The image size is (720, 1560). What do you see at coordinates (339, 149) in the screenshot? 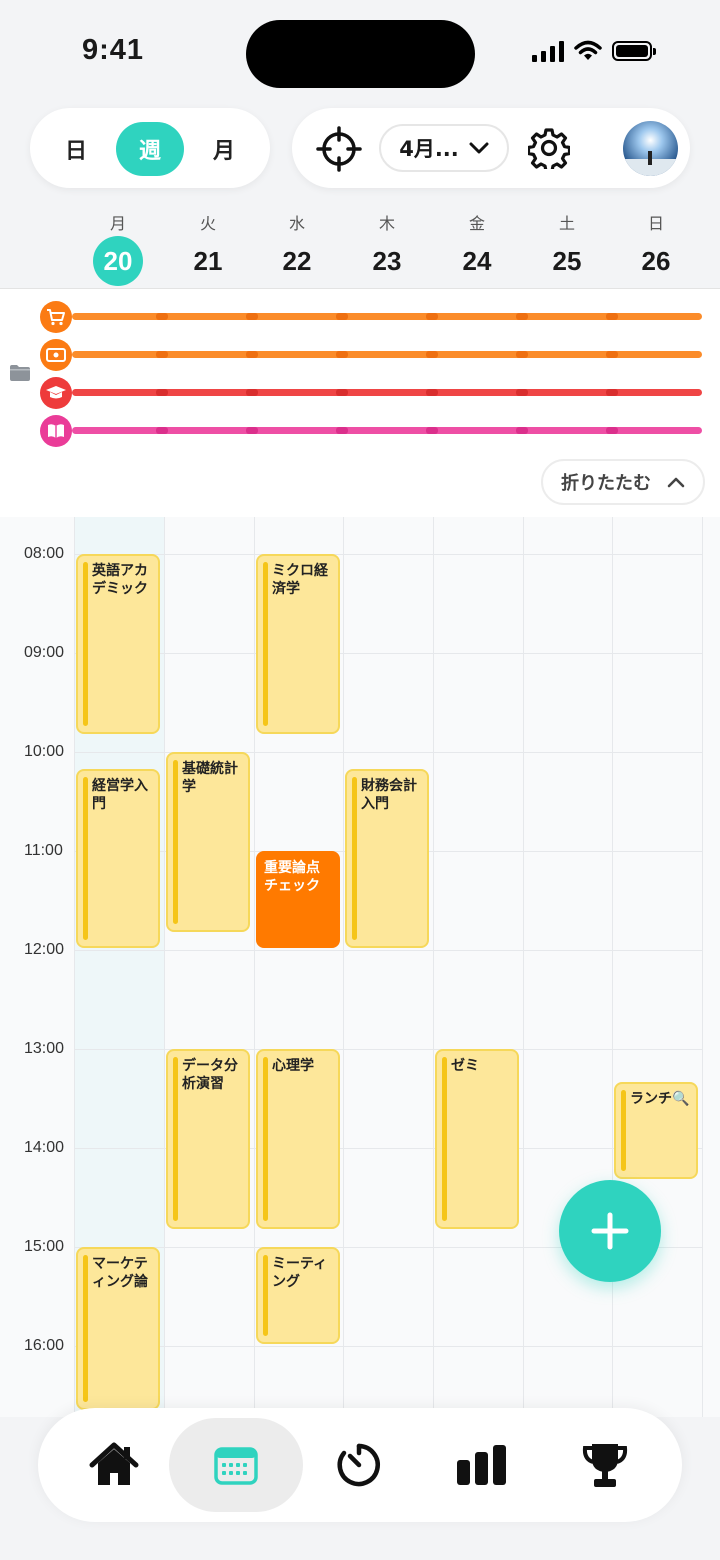
I see `crosshair-icon` at bounding box center [339, 149].